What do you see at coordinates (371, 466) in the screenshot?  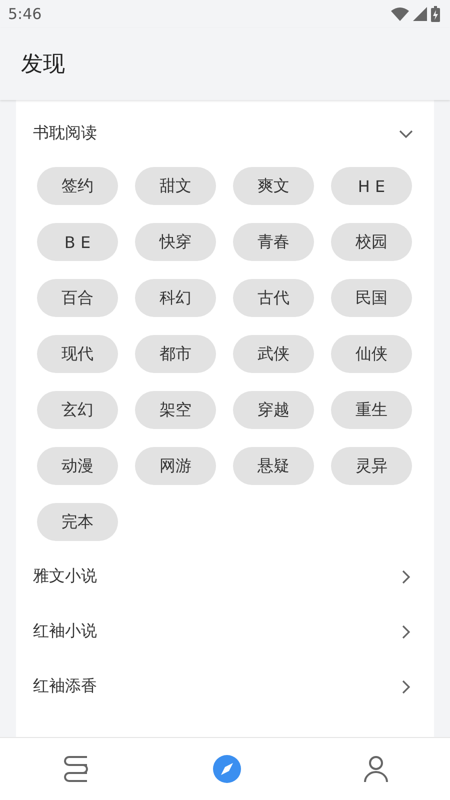 I see `tag-chip: 灵异` at bounding box center [371, 466].